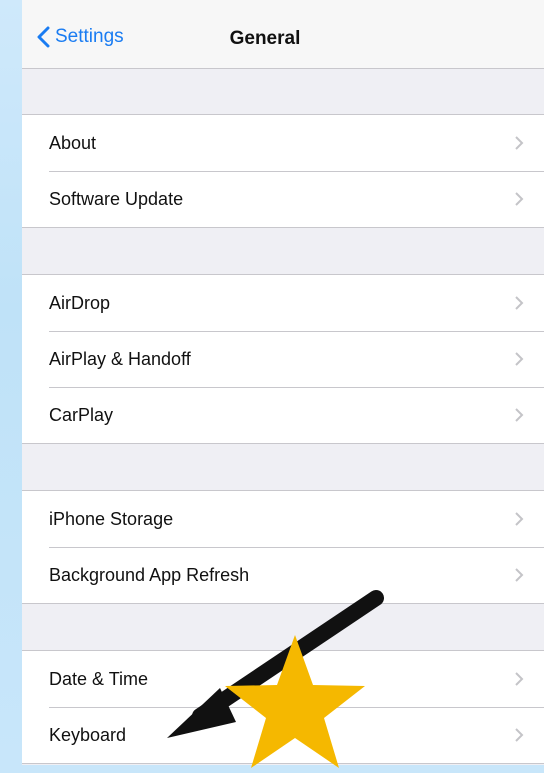 This screenshot has height=773, width=544. Describe the element at coordinates (81, 414) in the screenshot. I see `row-label: CarPlay` at that location.